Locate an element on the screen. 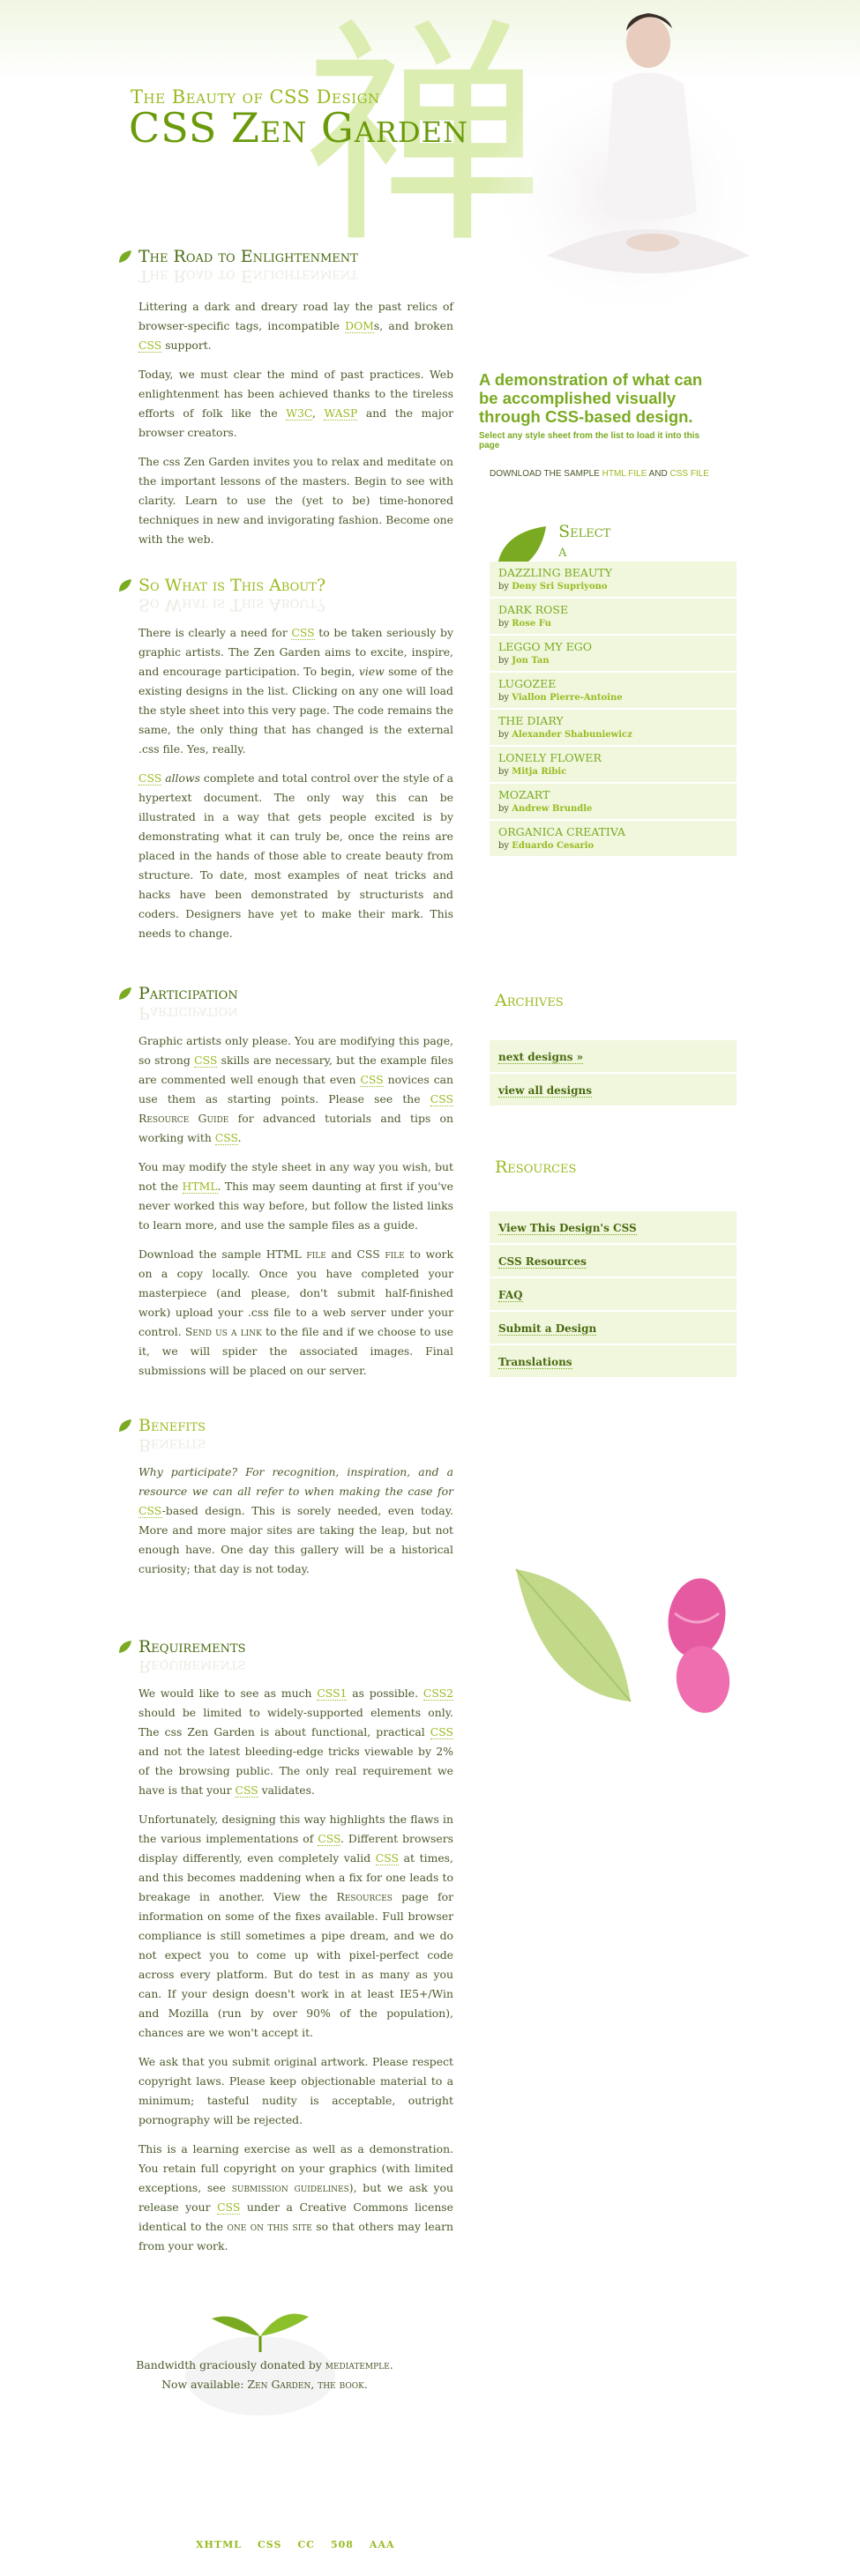  leaf-icon is located at coordinates (125, 257).